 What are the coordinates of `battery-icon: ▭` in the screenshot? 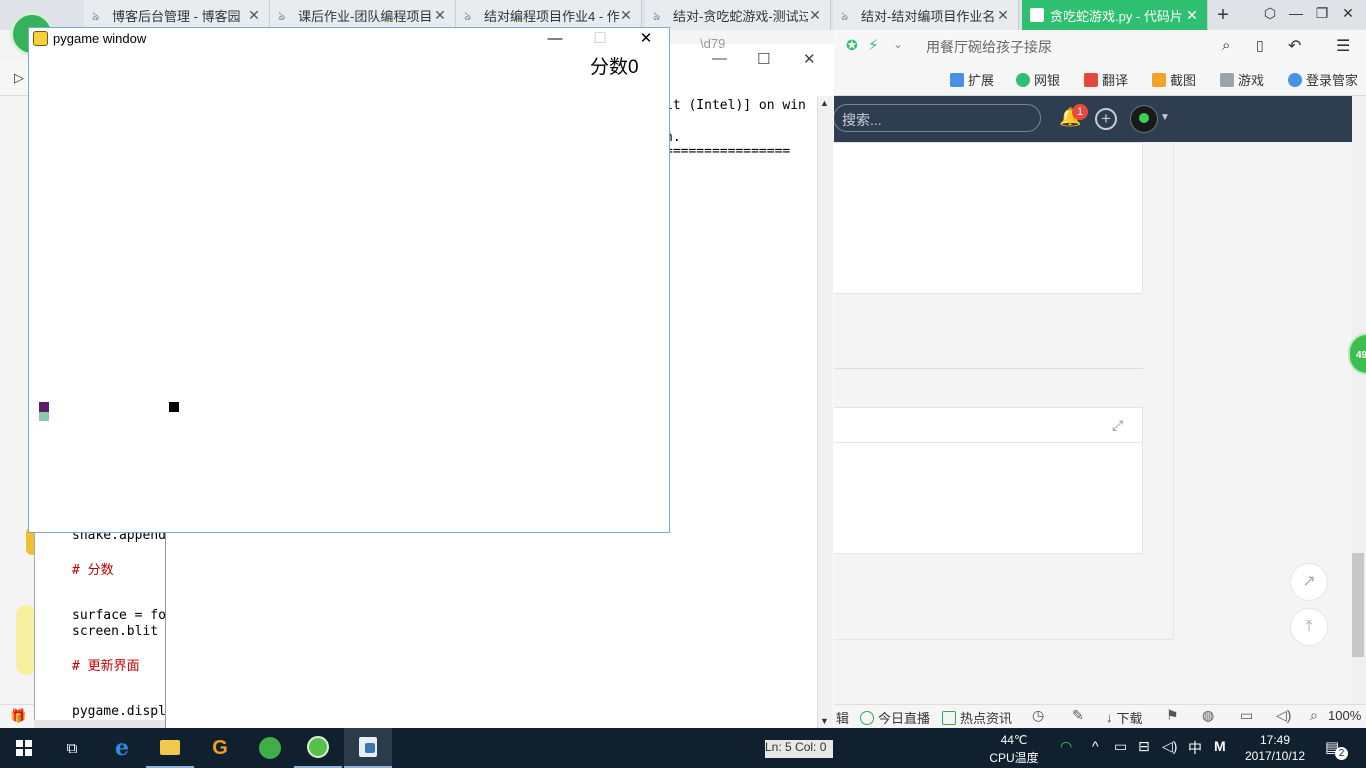 It's located at (1120, 746).